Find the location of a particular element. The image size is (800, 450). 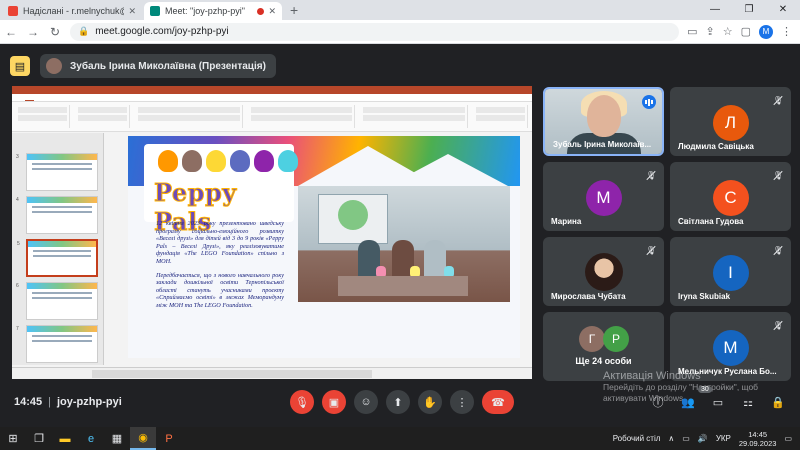

minimize-button: — is located at coordinates (715, 10).